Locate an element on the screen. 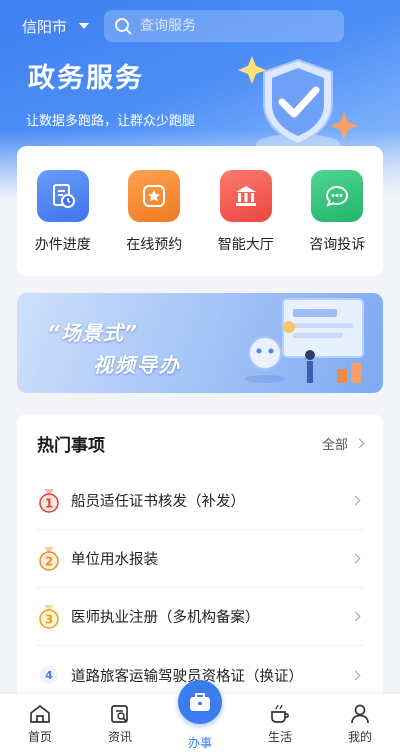 The height and width of the screenshot is (754, 400). search-bar is located at coordinates (224, 26).